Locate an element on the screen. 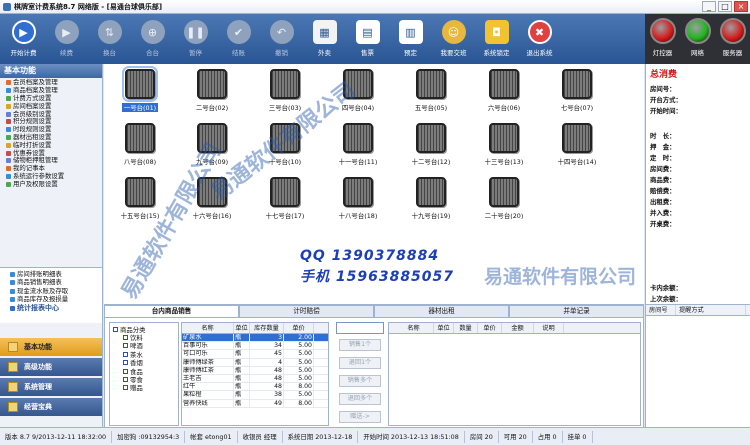 Image resolution: width=750 pixels, height=445 pixels. billiard-table-12: 十二号台(12) is located at coordinates (431, 145).